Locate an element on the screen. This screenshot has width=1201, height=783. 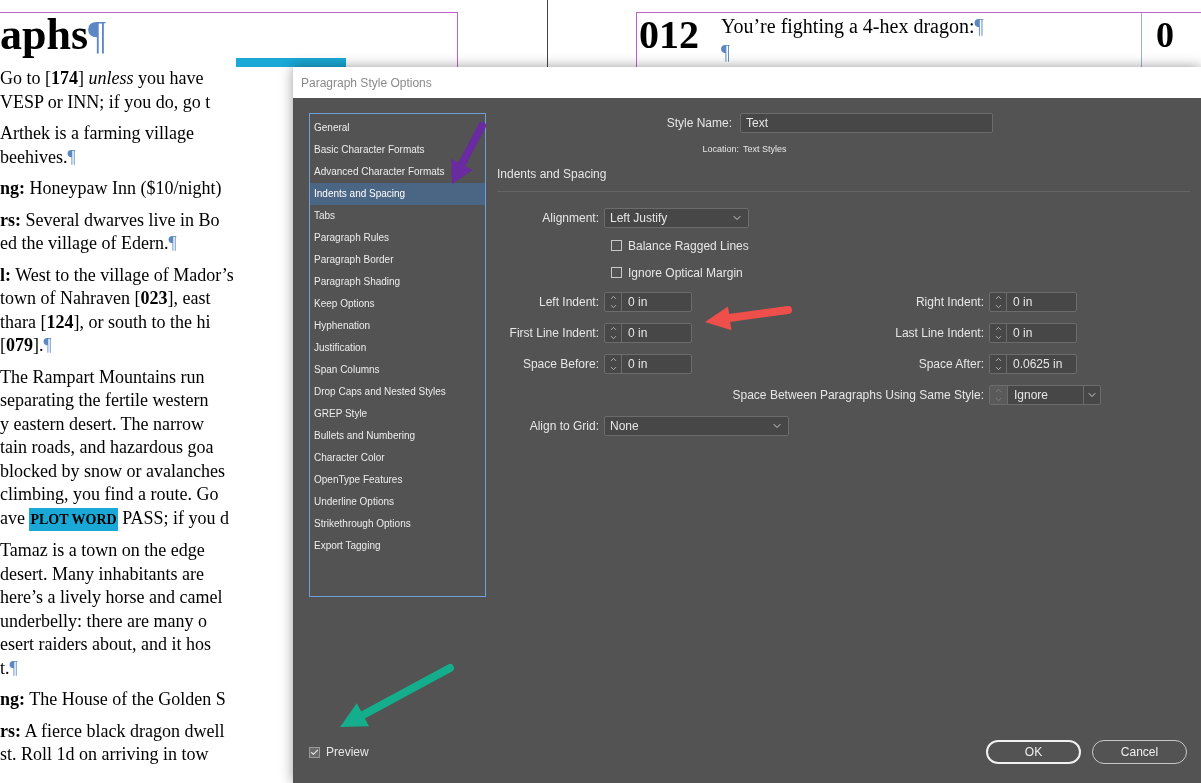
category-item: Bullets and Numbering is located at coordinates (397, 436).